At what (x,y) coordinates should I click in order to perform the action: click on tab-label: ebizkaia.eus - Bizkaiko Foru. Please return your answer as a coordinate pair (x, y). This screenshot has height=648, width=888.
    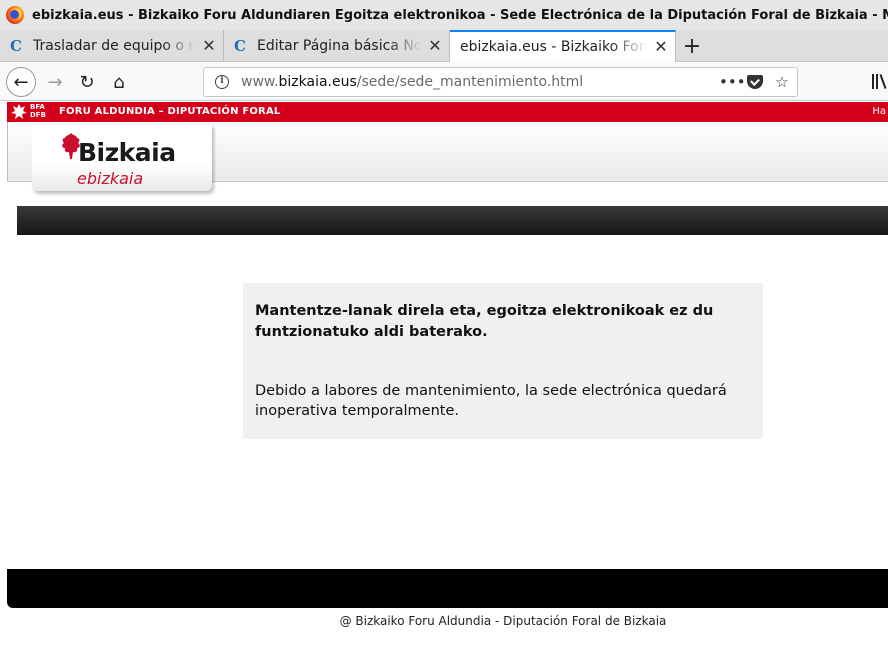
    Looking at the image, I should click on (553, 47).